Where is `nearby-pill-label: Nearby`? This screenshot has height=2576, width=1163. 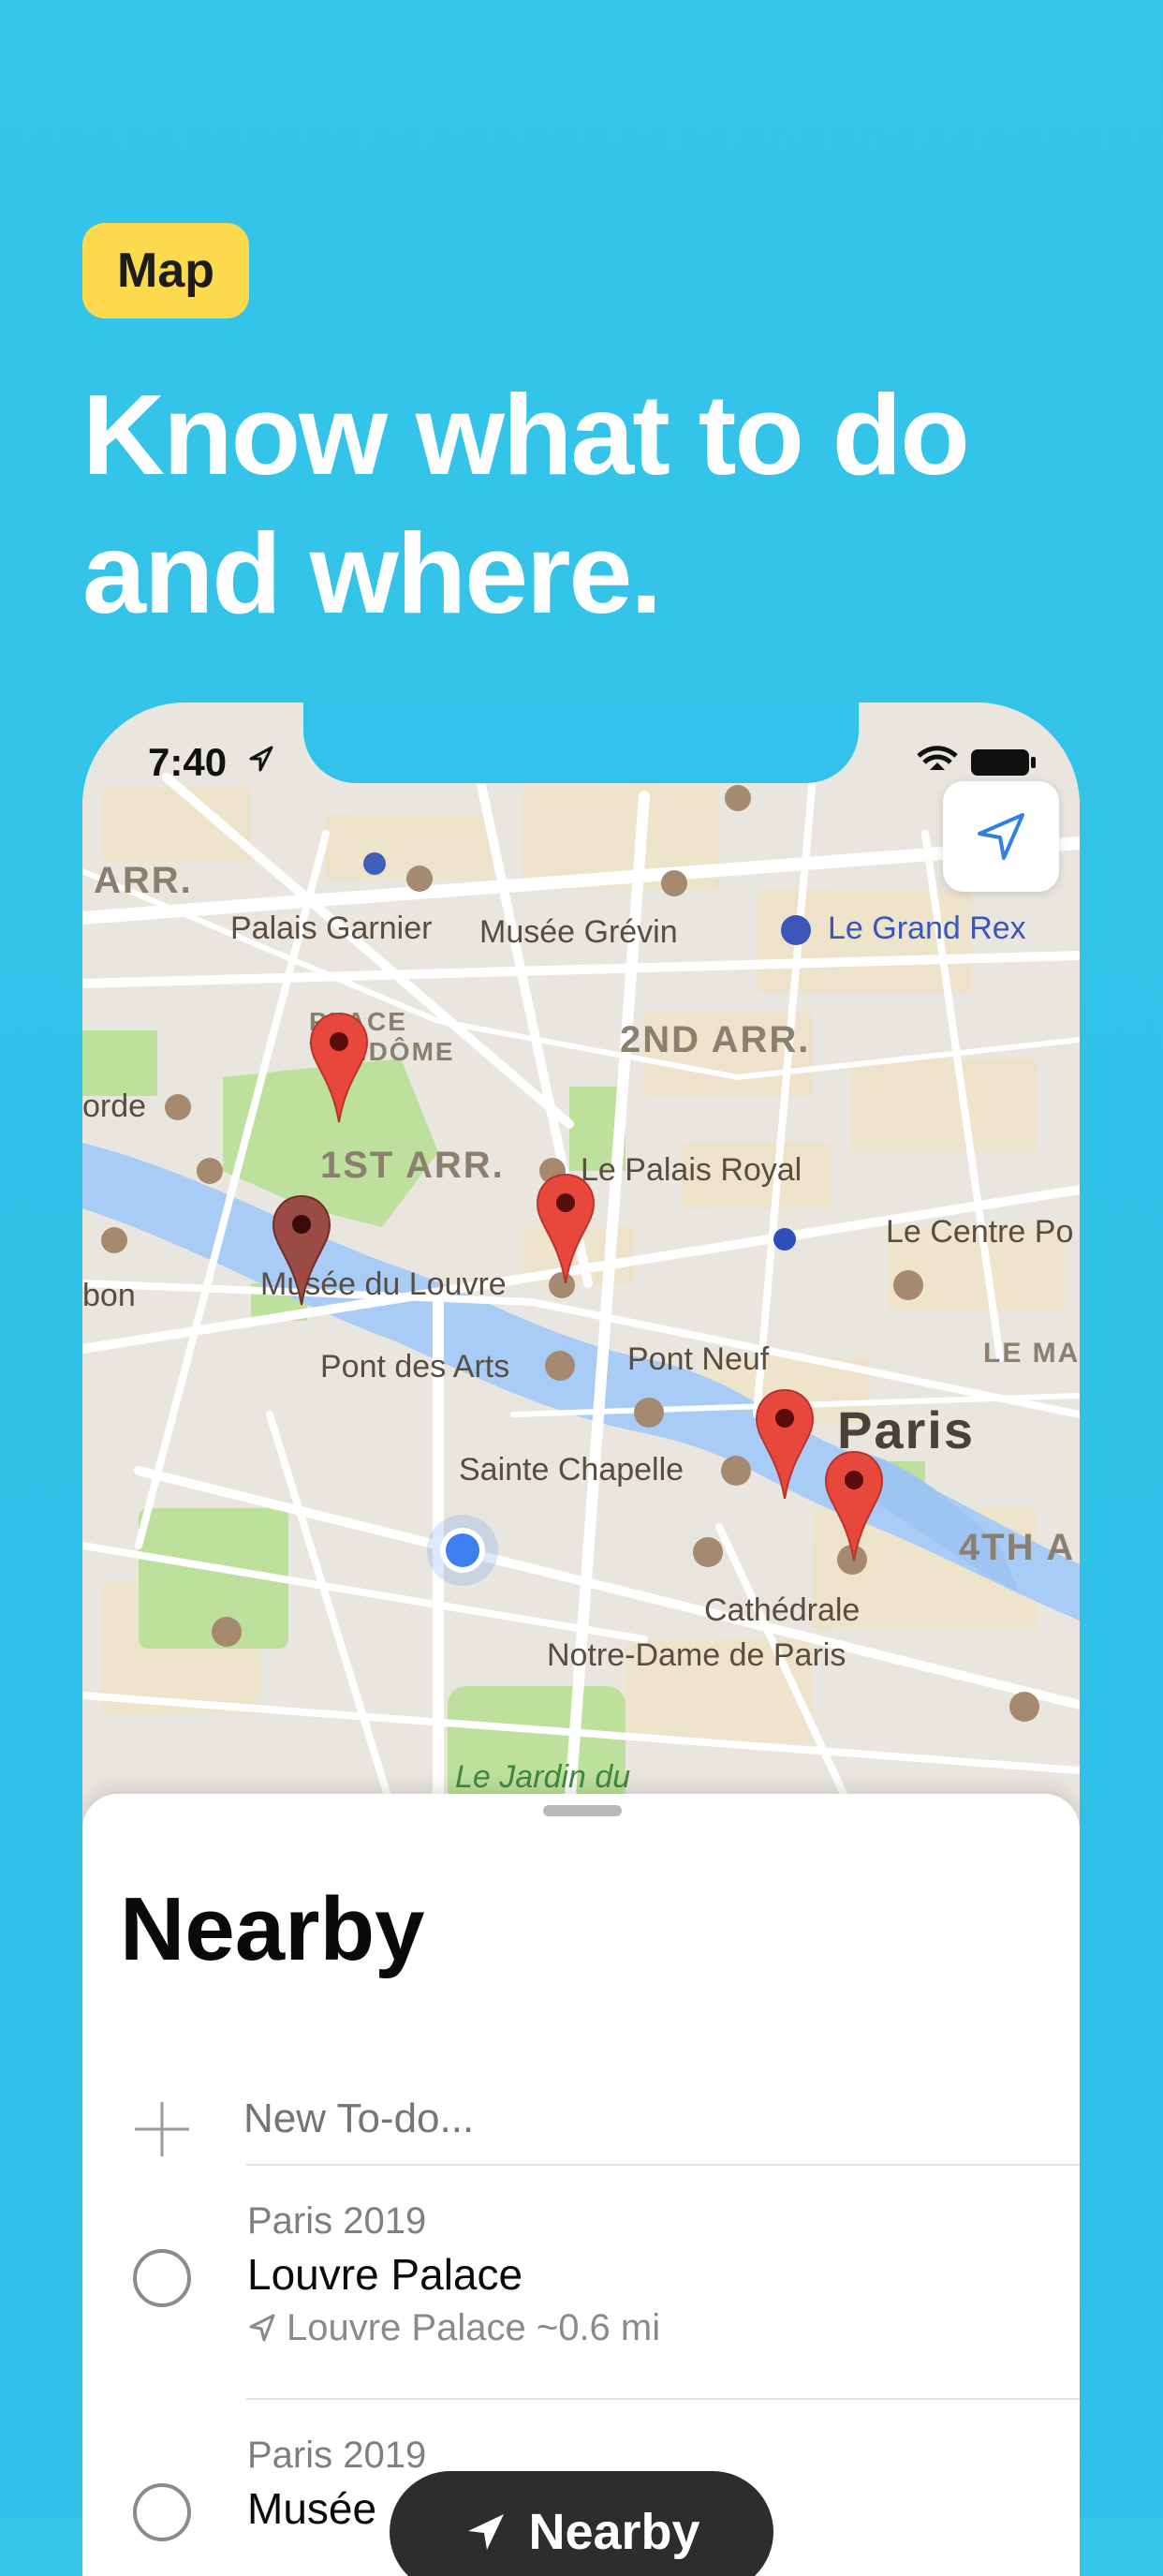 nearby-pill-label: Nearby is located at coordinates (614, 2532).